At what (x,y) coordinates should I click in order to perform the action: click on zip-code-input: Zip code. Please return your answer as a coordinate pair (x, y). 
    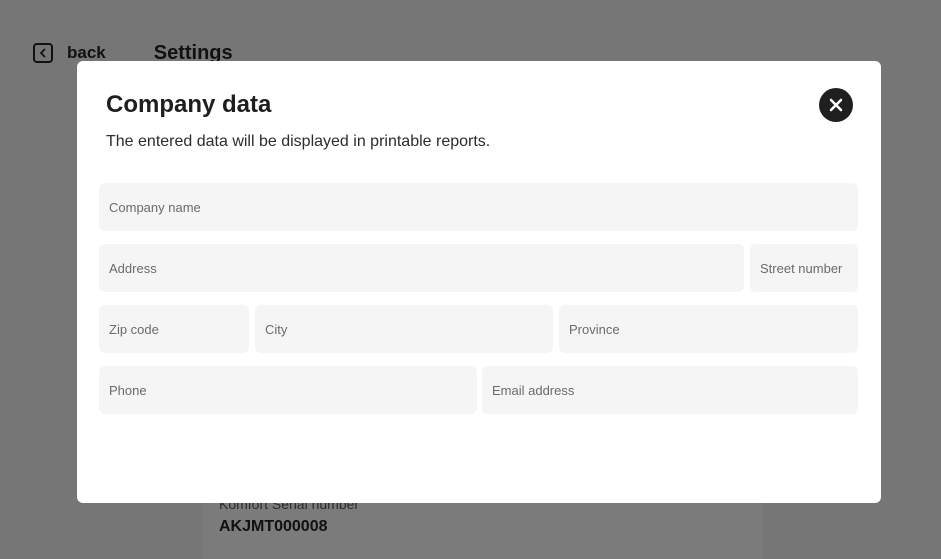
    Looking at the image, I should click on (174, 329).